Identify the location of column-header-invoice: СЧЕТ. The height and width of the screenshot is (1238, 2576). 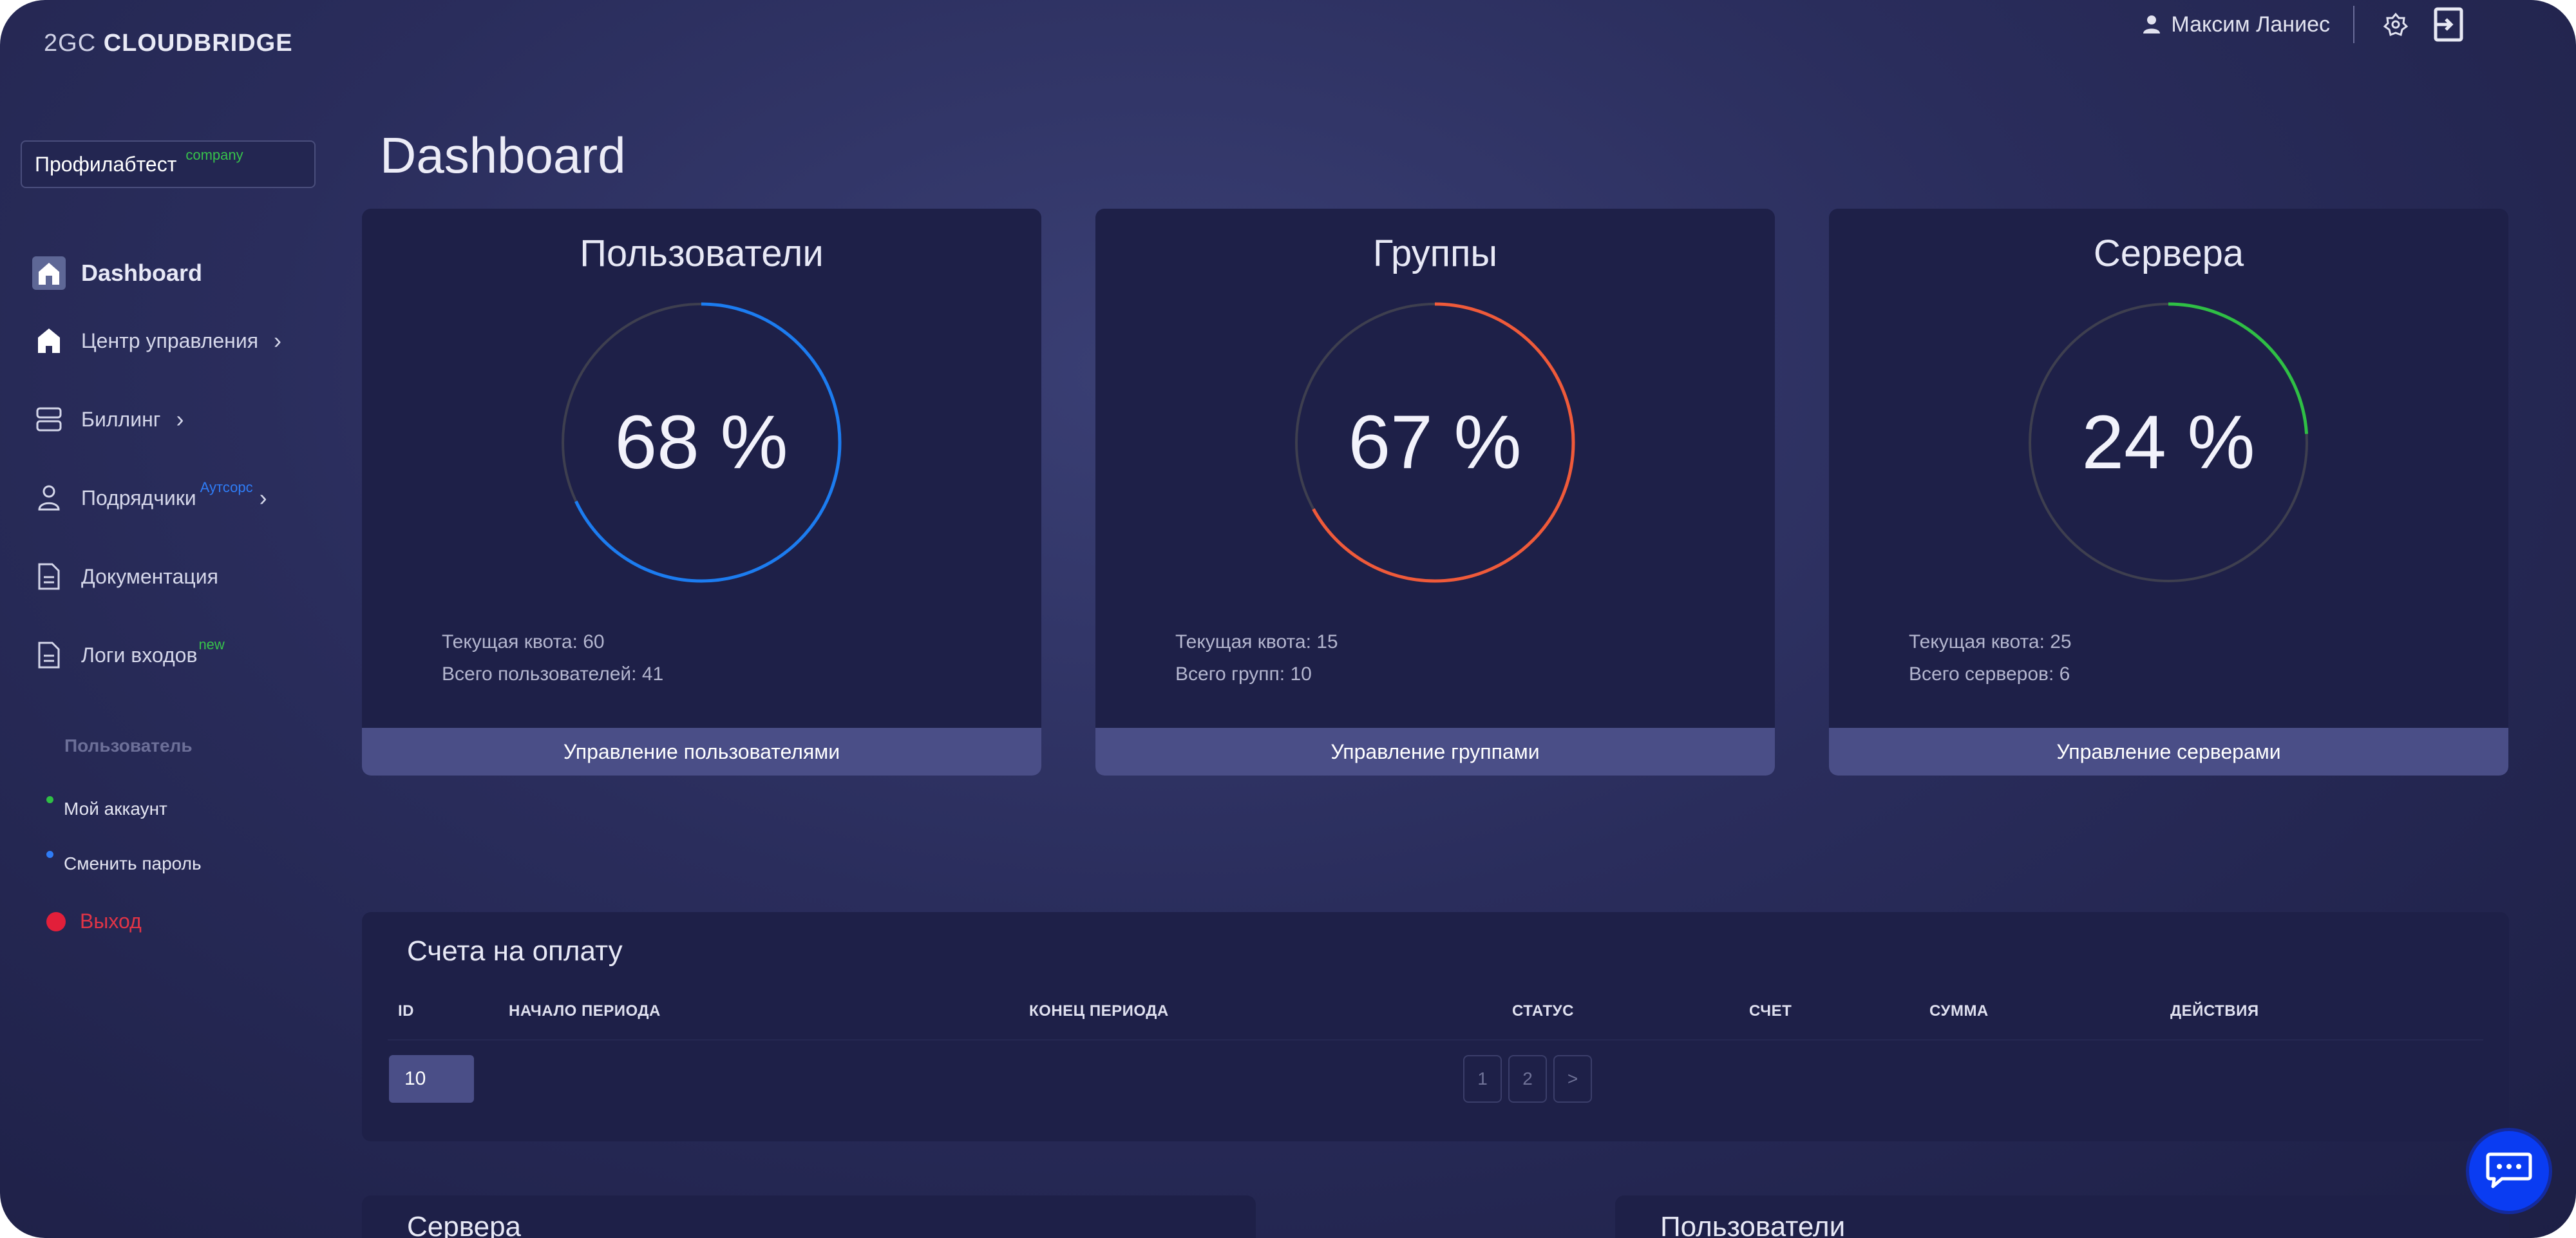
(1770, 1011).